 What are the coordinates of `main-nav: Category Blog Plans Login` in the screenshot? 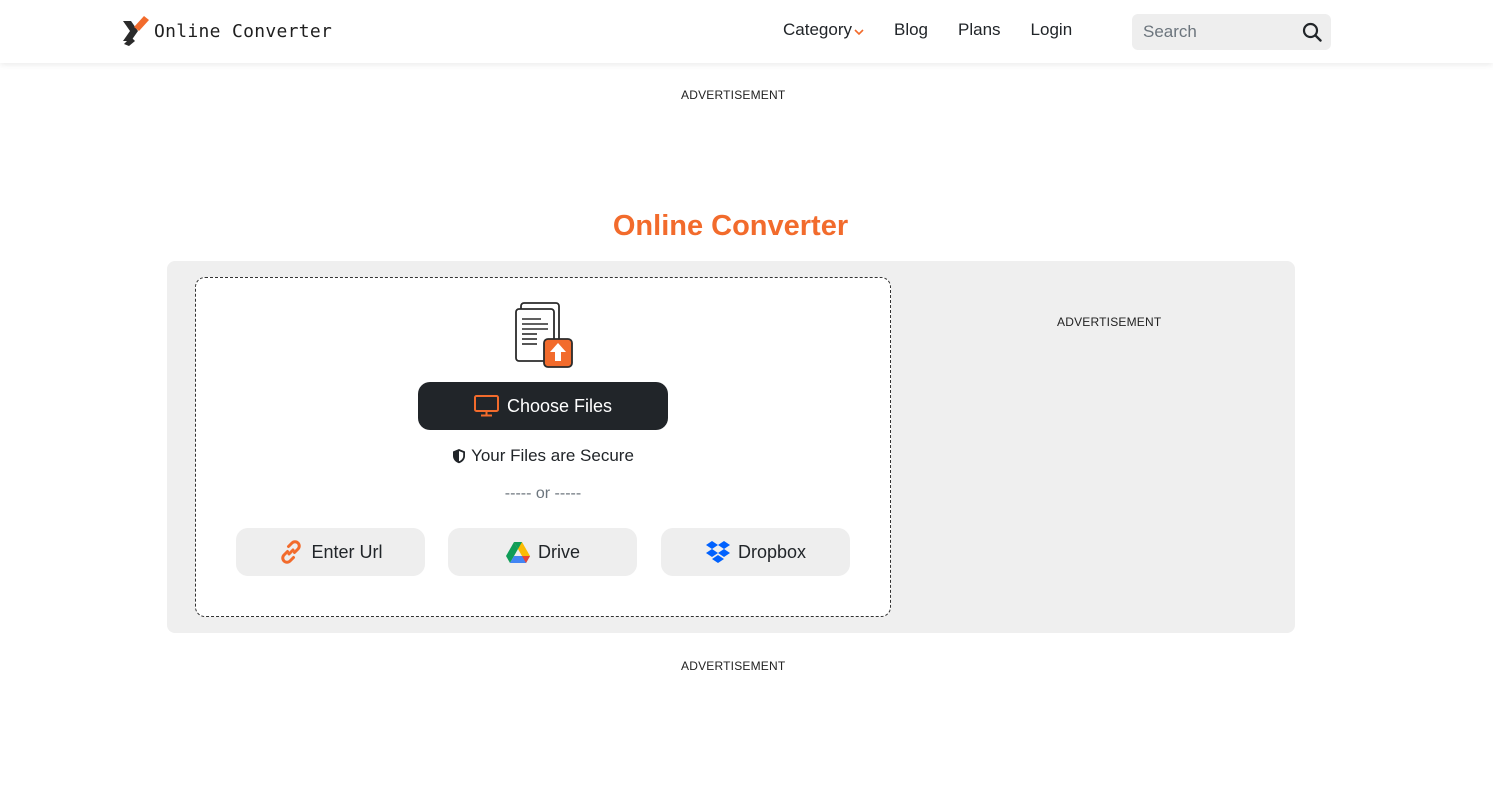 It's located at (942, 30).